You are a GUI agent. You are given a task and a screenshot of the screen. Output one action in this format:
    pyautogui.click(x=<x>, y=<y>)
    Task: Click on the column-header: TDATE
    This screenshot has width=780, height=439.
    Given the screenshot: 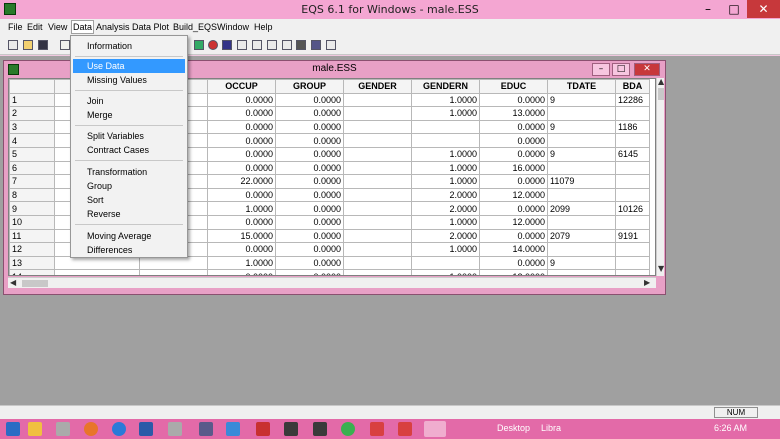 What is the action you would take?
    pyautogui.click(x=581, y=86)
    